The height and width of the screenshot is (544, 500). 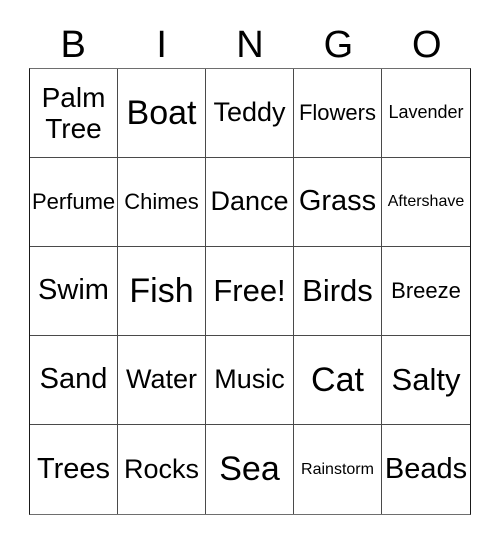 I want to click on bingo-cell: Sea, so click(x=250, y=469).